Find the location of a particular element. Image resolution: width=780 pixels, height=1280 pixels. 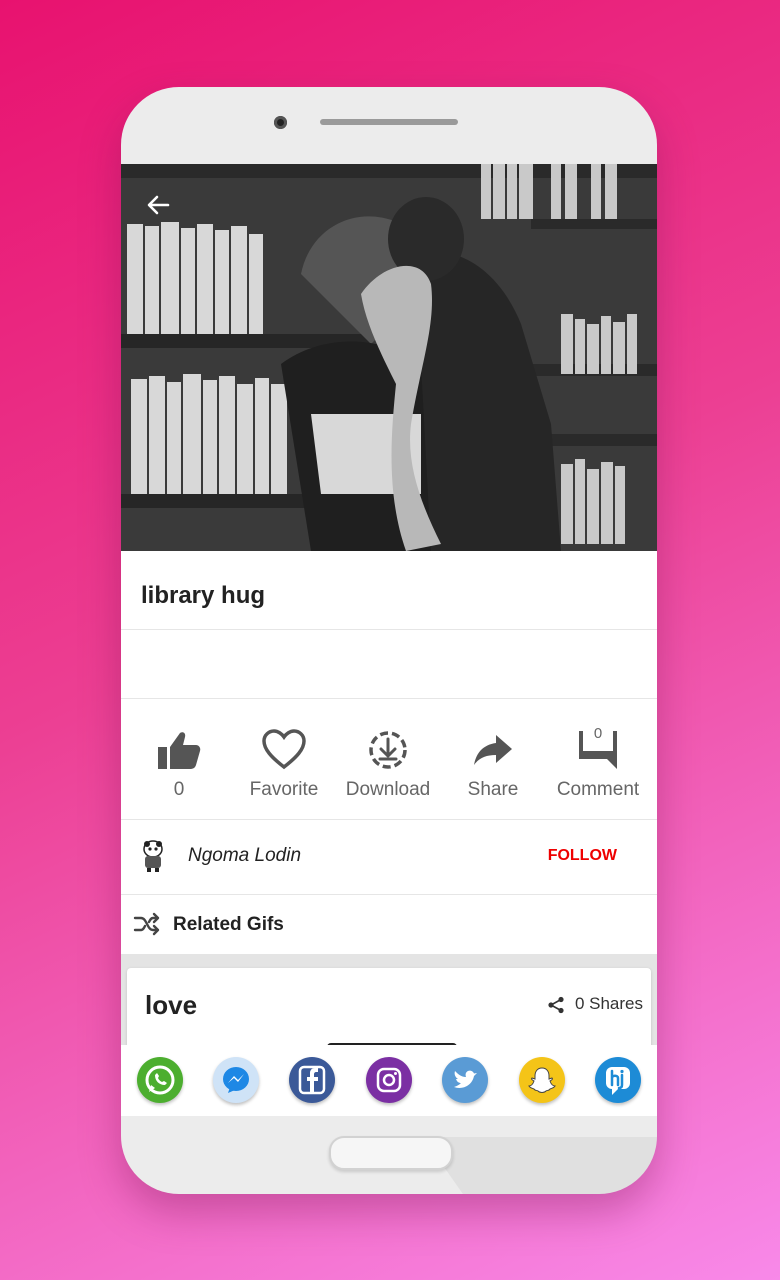

download-button: Download is located at coordinates (388, 768).